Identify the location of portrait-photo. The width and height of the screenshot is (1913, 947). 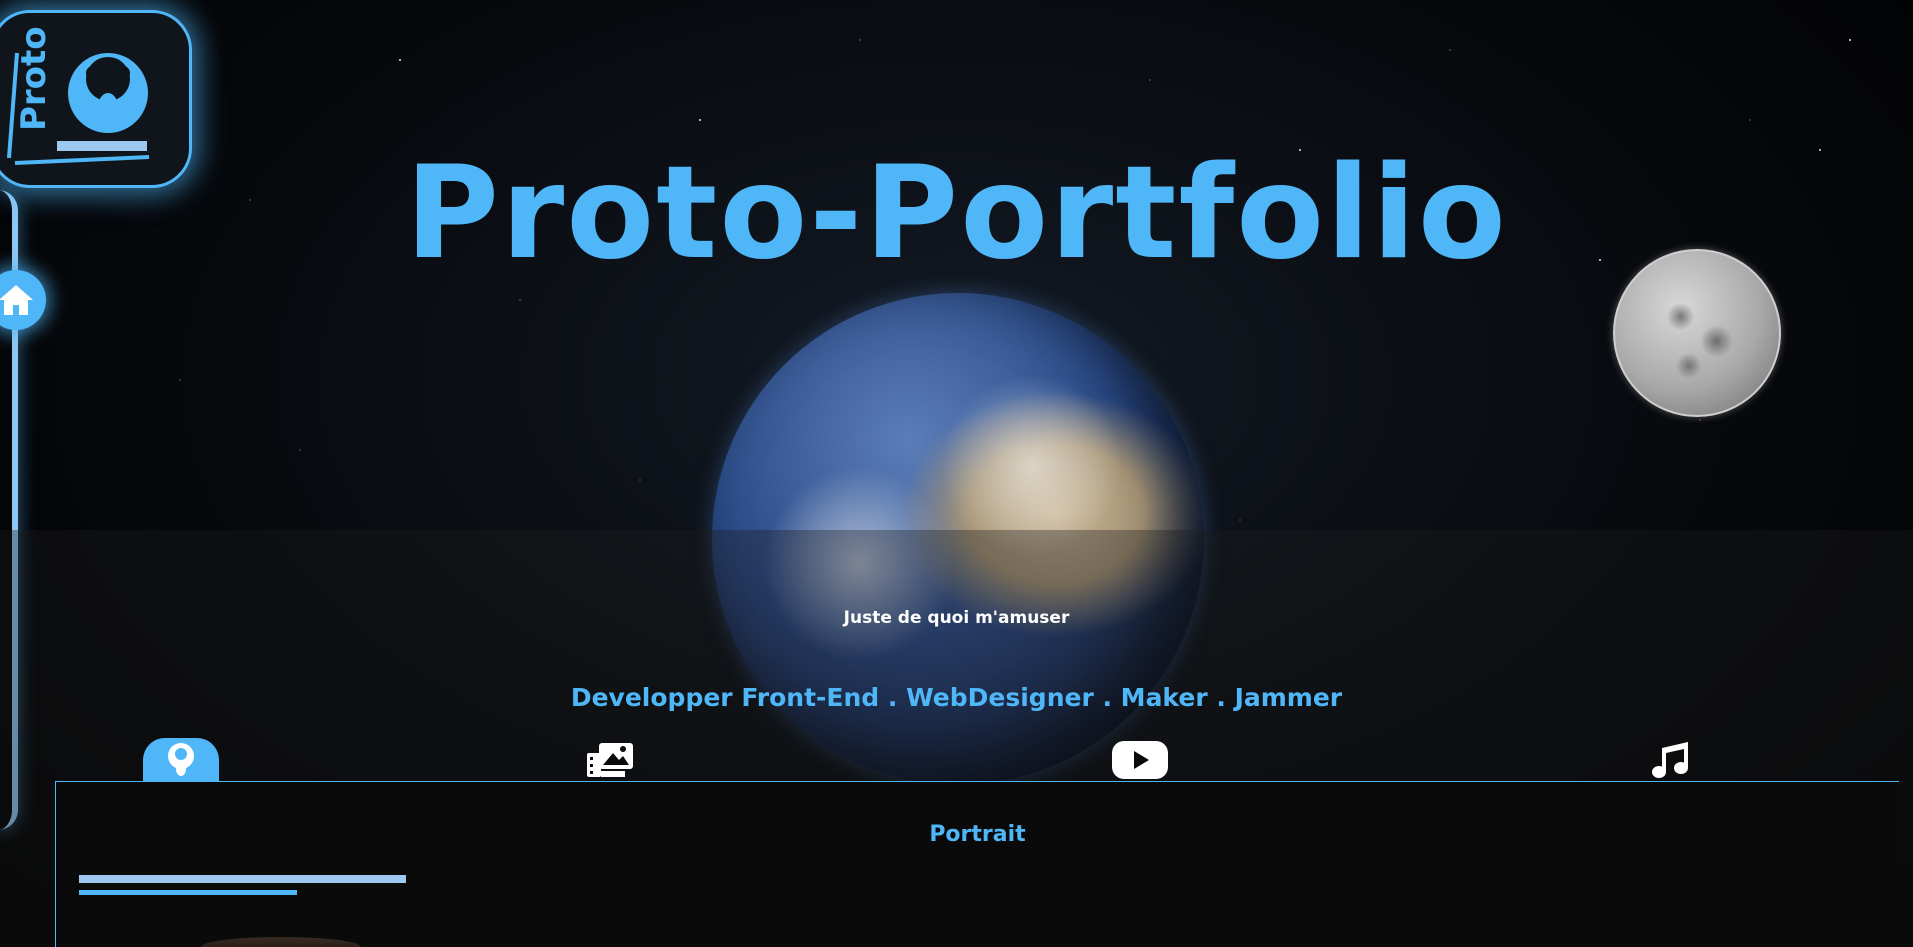
(281, 942).